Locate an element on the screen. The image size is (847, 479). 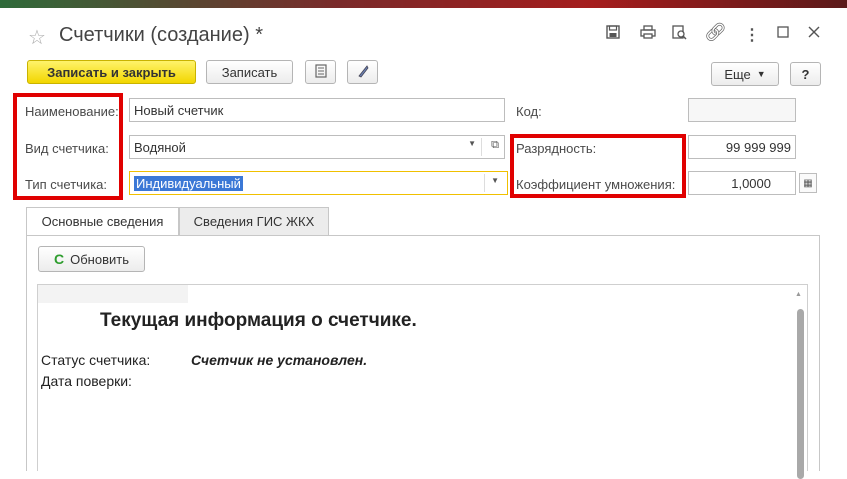
preview-icon is located at coordinates (679, 35).